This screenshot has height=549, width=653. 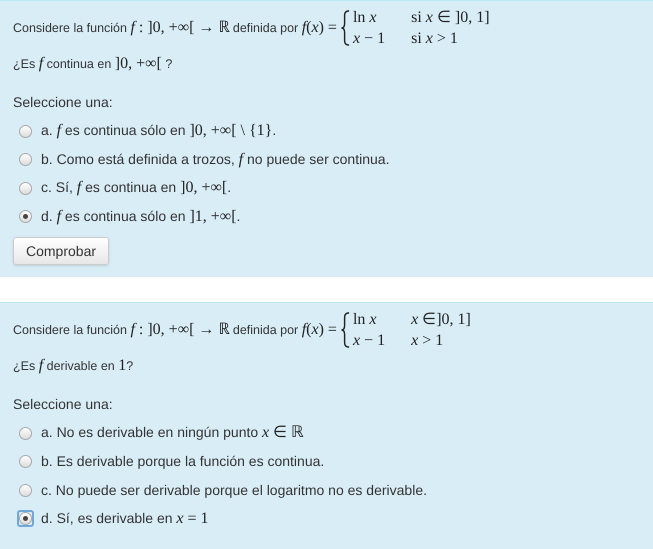 What do you see at coordinates (172, 433) in the screenshot?
I see `option-label: a. No es derivable en ningún punto x ∈ ℝ` at bounding box center [172, 433].